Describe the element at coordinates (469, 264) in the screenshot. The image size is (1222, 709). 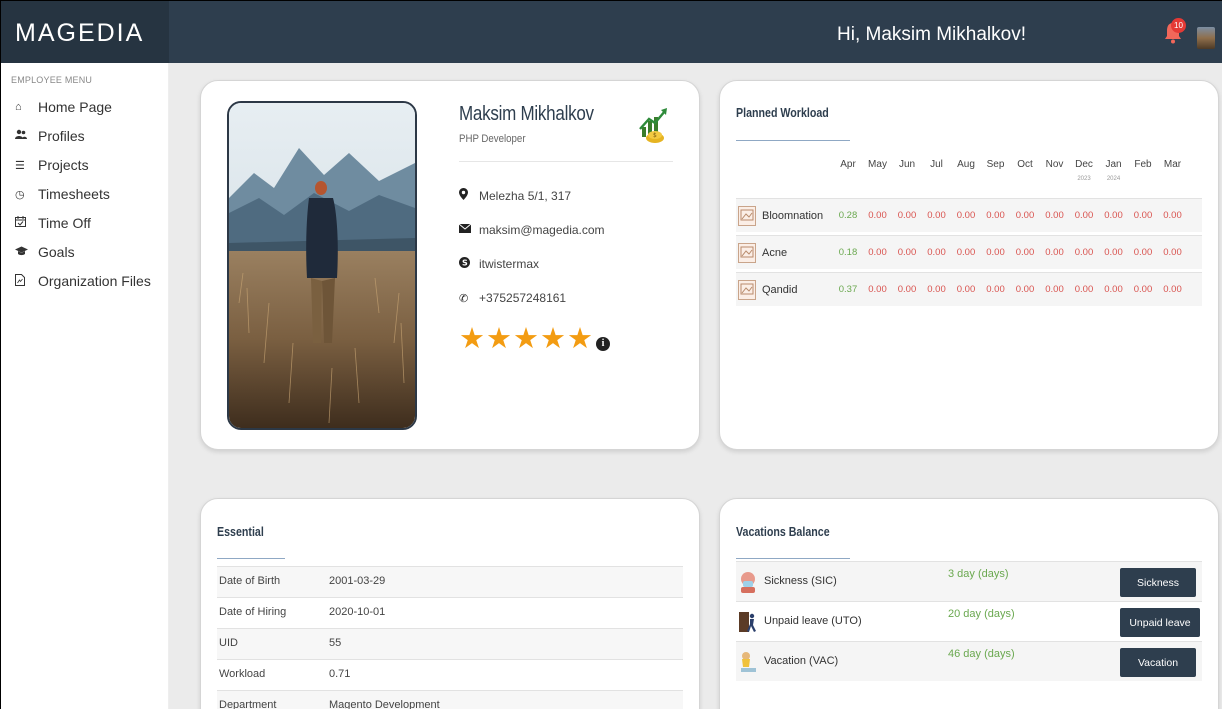
I see `skype-icon: S` at that location.